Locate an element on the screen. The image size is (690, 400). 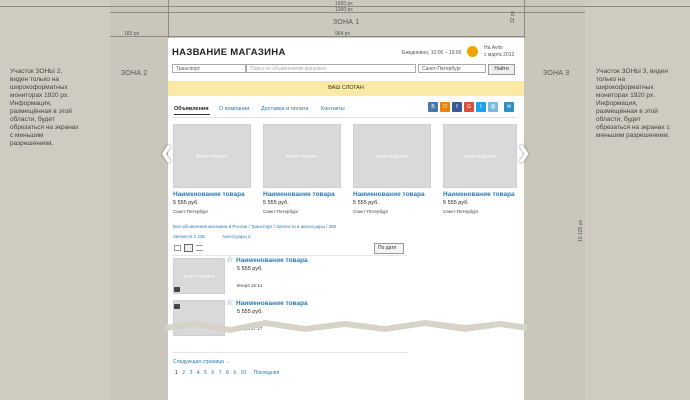
twitter-icon: t is located at coordinates (481, 107).